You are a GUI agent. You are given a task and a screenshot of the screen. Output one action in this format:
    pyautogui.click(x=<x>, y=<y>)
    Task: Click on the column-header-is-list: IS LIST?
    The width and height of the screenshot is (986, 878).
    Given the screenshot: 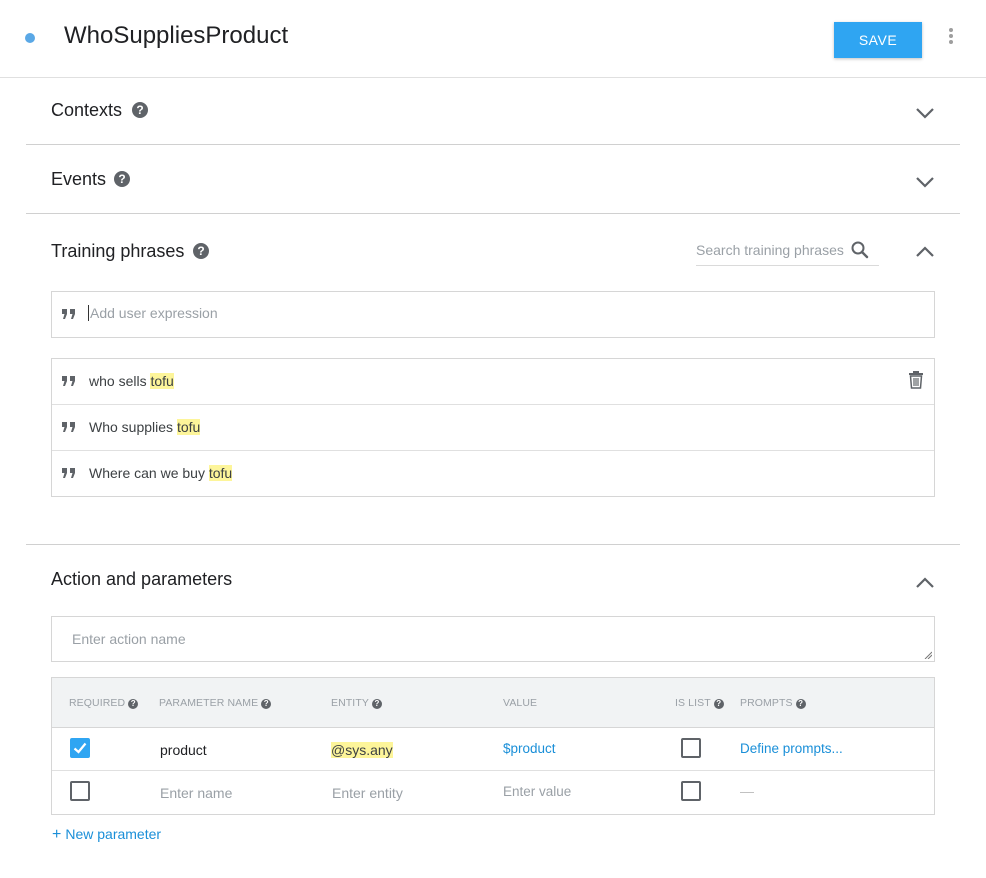 What is the action you would take?
    pyautogui.click(x=699, y=703)
    